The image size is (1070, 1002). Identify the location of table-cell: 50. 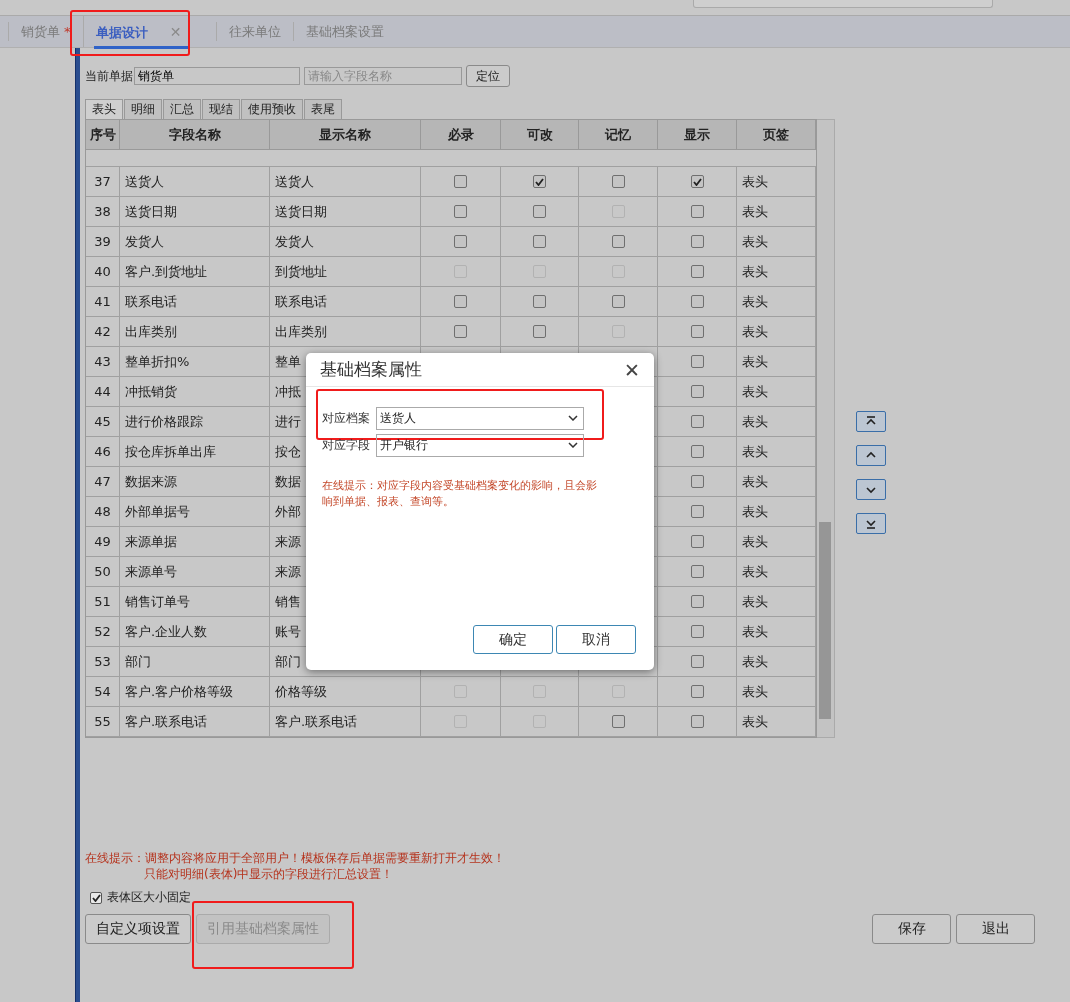
(103, 572).